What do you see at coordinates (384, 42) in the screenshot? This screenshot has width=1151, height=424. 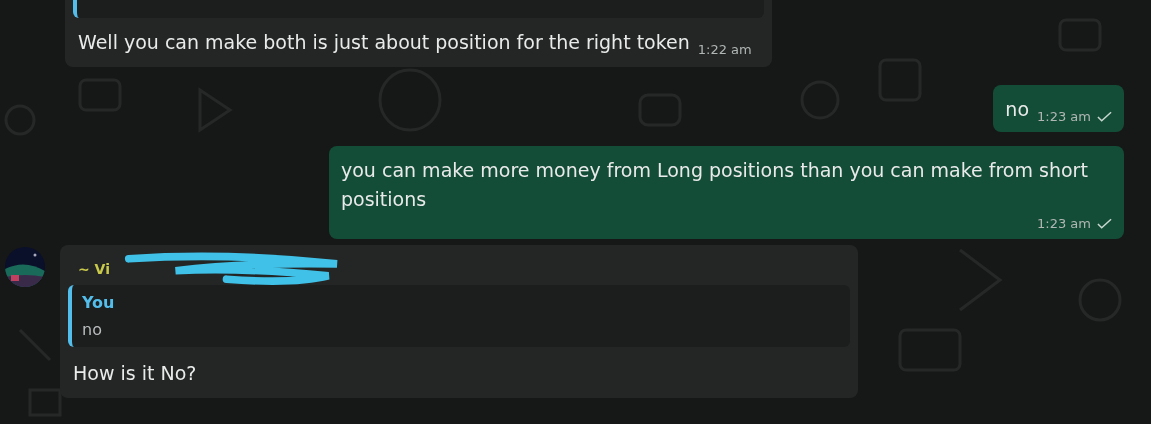 I see `message-text: Well you can make both is just about position for the right token` at bounding box center [384, 42].